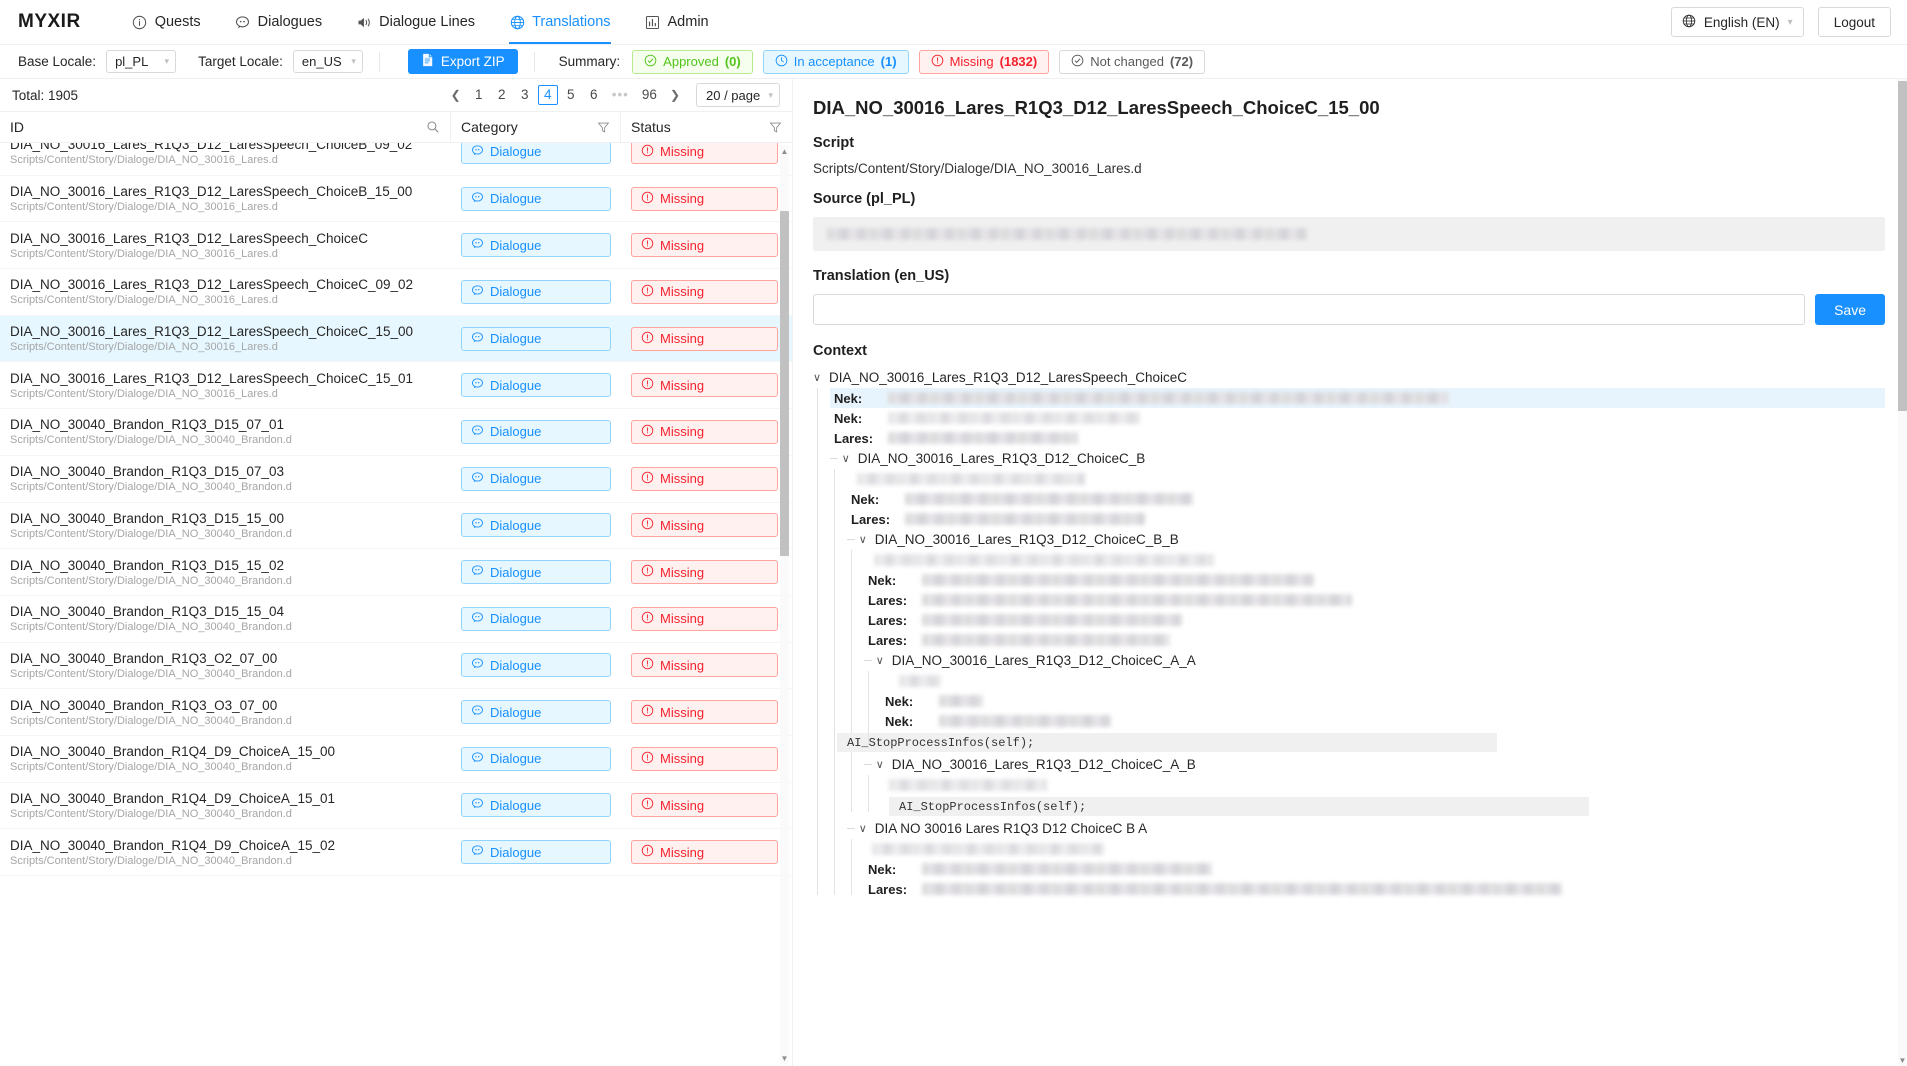 The width and height of the screenshot is (1907, 1066). What do you see at coordinates (547, 95) in the screenshot?
I see `pagination-page-4-current: 4` at bounding box center [547, 95].